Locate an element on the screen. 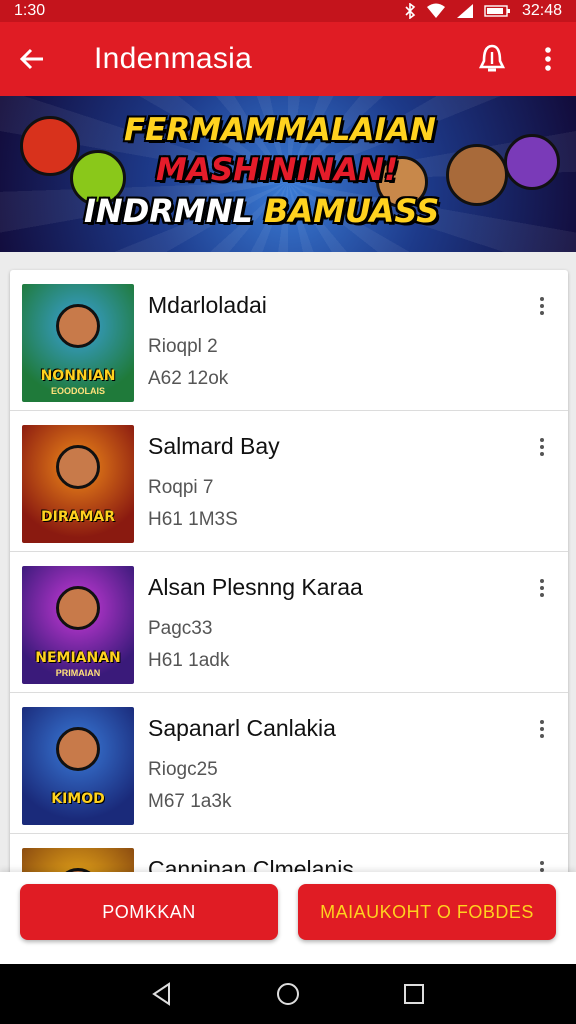 The width and height of the screenshot is (576, 1024). game-meta-primary: Rioqpl 2 is located at coordinates (183, 346).